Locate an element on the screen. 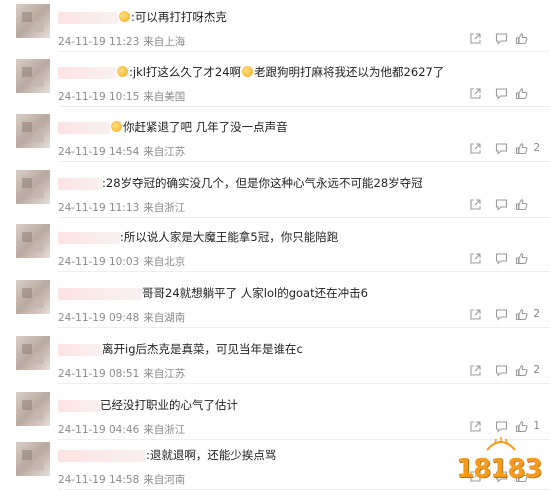 This screenshot has width=550, height=490. timestamp: 24-11-19 10:03 is located at coordinates (99, 262).